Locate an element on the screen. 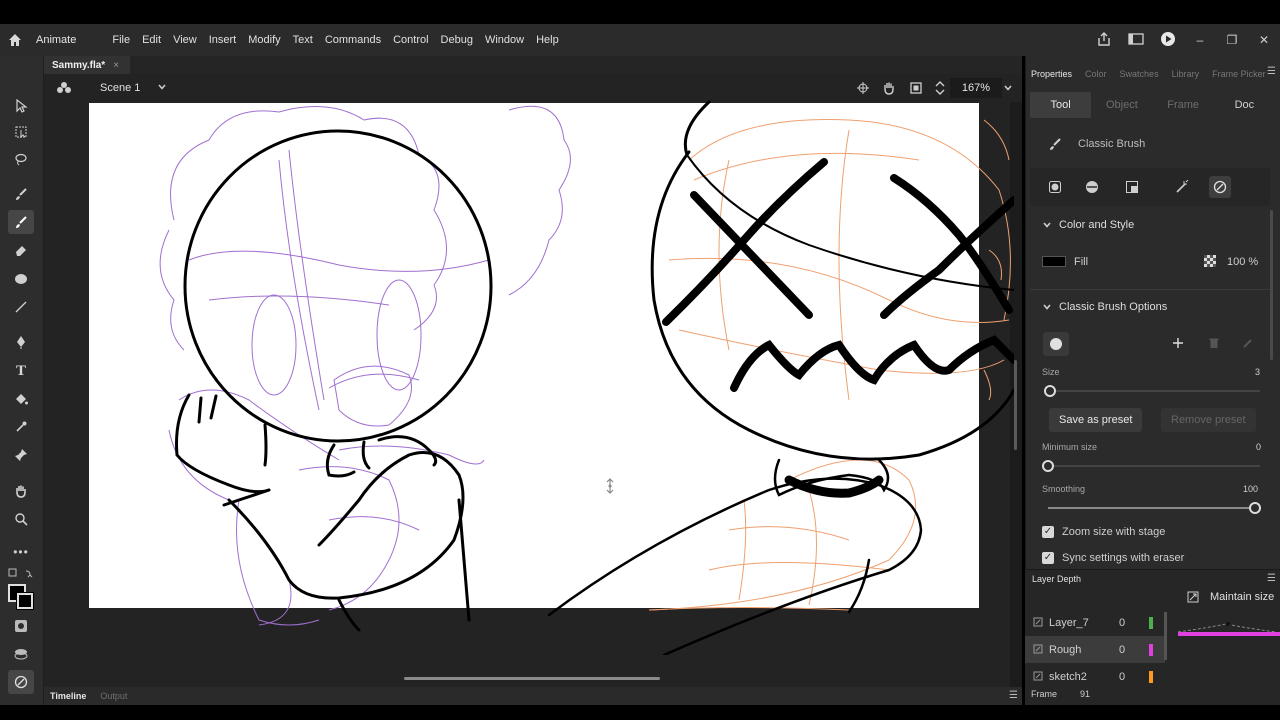 This screenshot has height=720, width=1280. subtab-tool: Tool is located at coordinates (1061, 105).